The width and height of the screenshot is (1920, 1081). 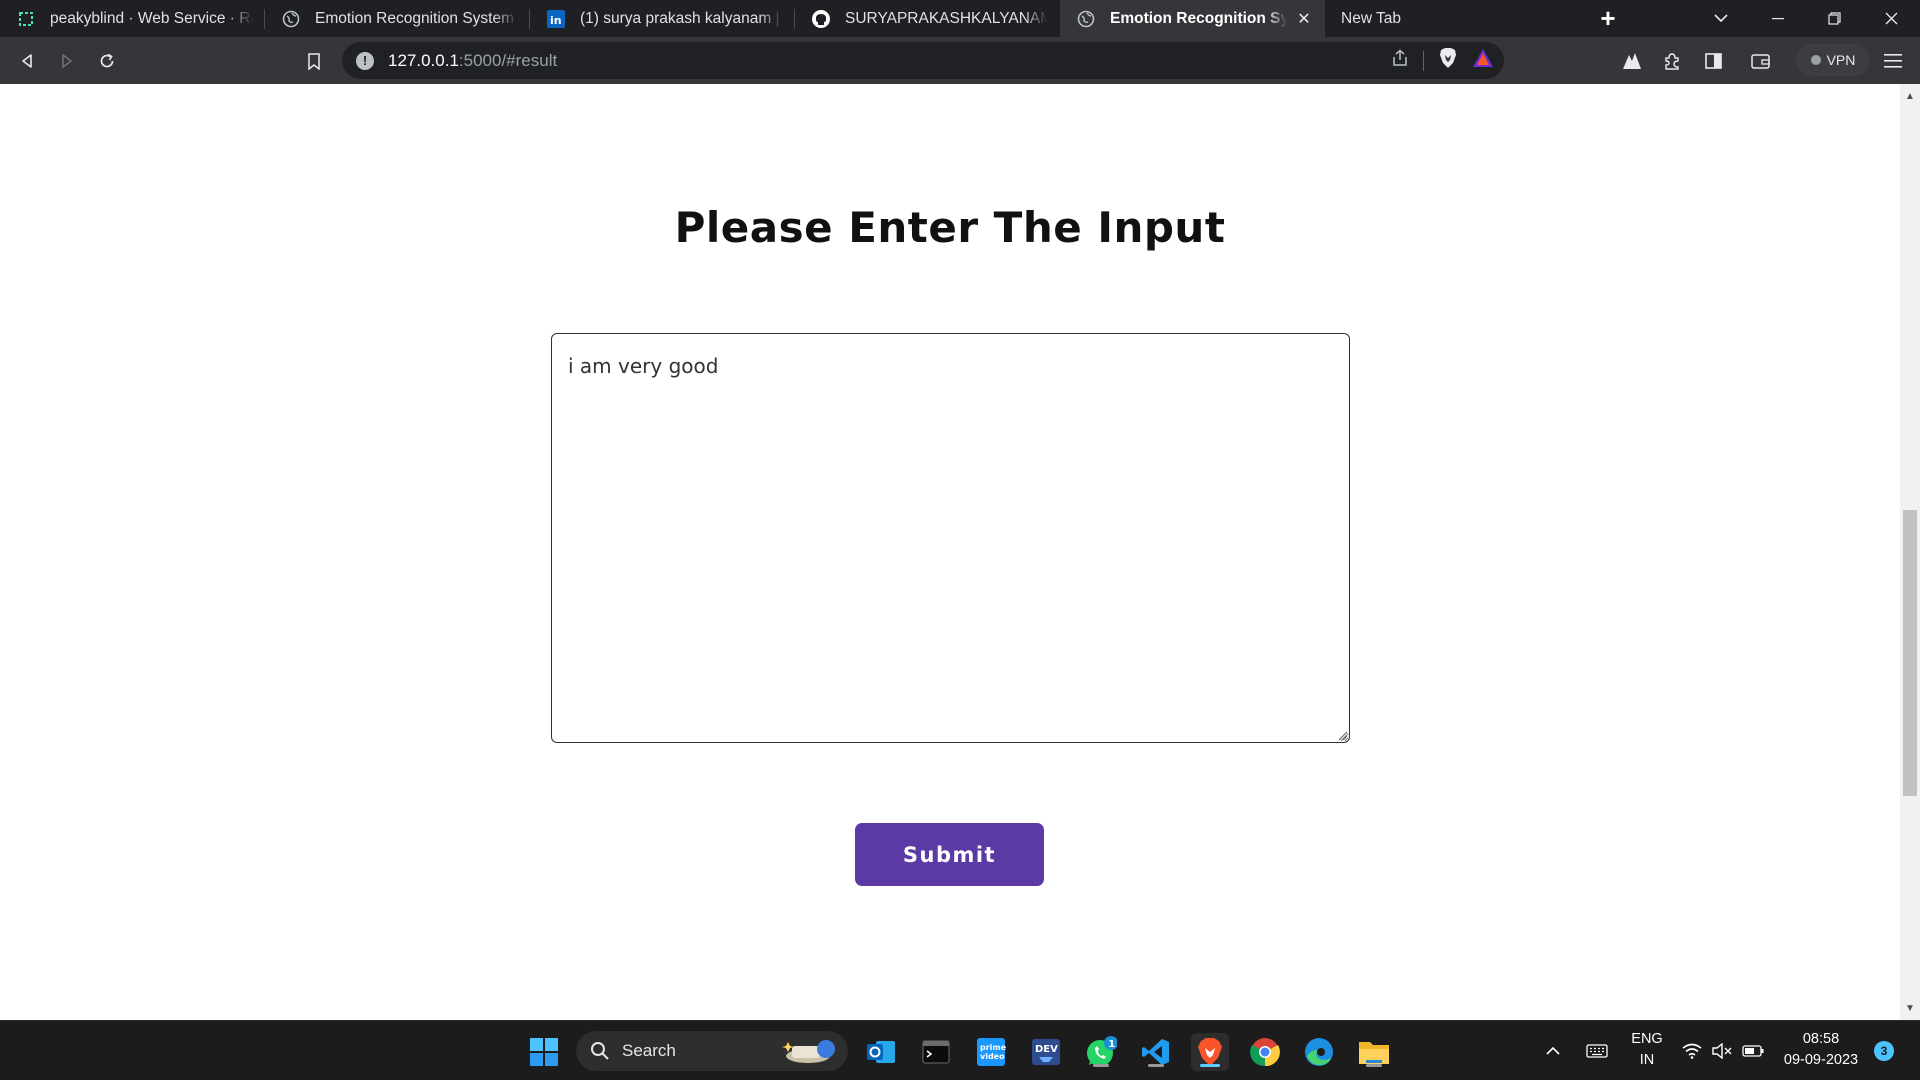 What do you see at coordinates (949, 854) in the screenshot?
I see `submit-button: Submit` at bounding box center [949, 854].